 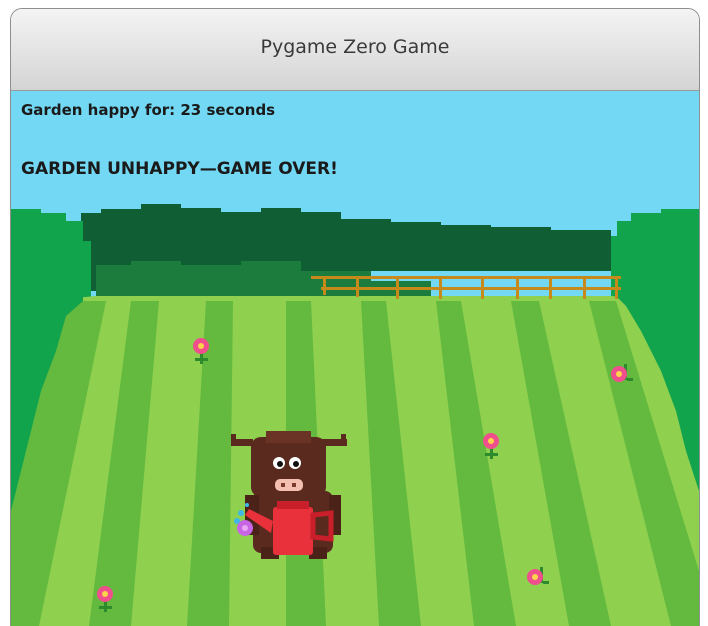 I want to click on bush-left, so click(x=51, y=255).